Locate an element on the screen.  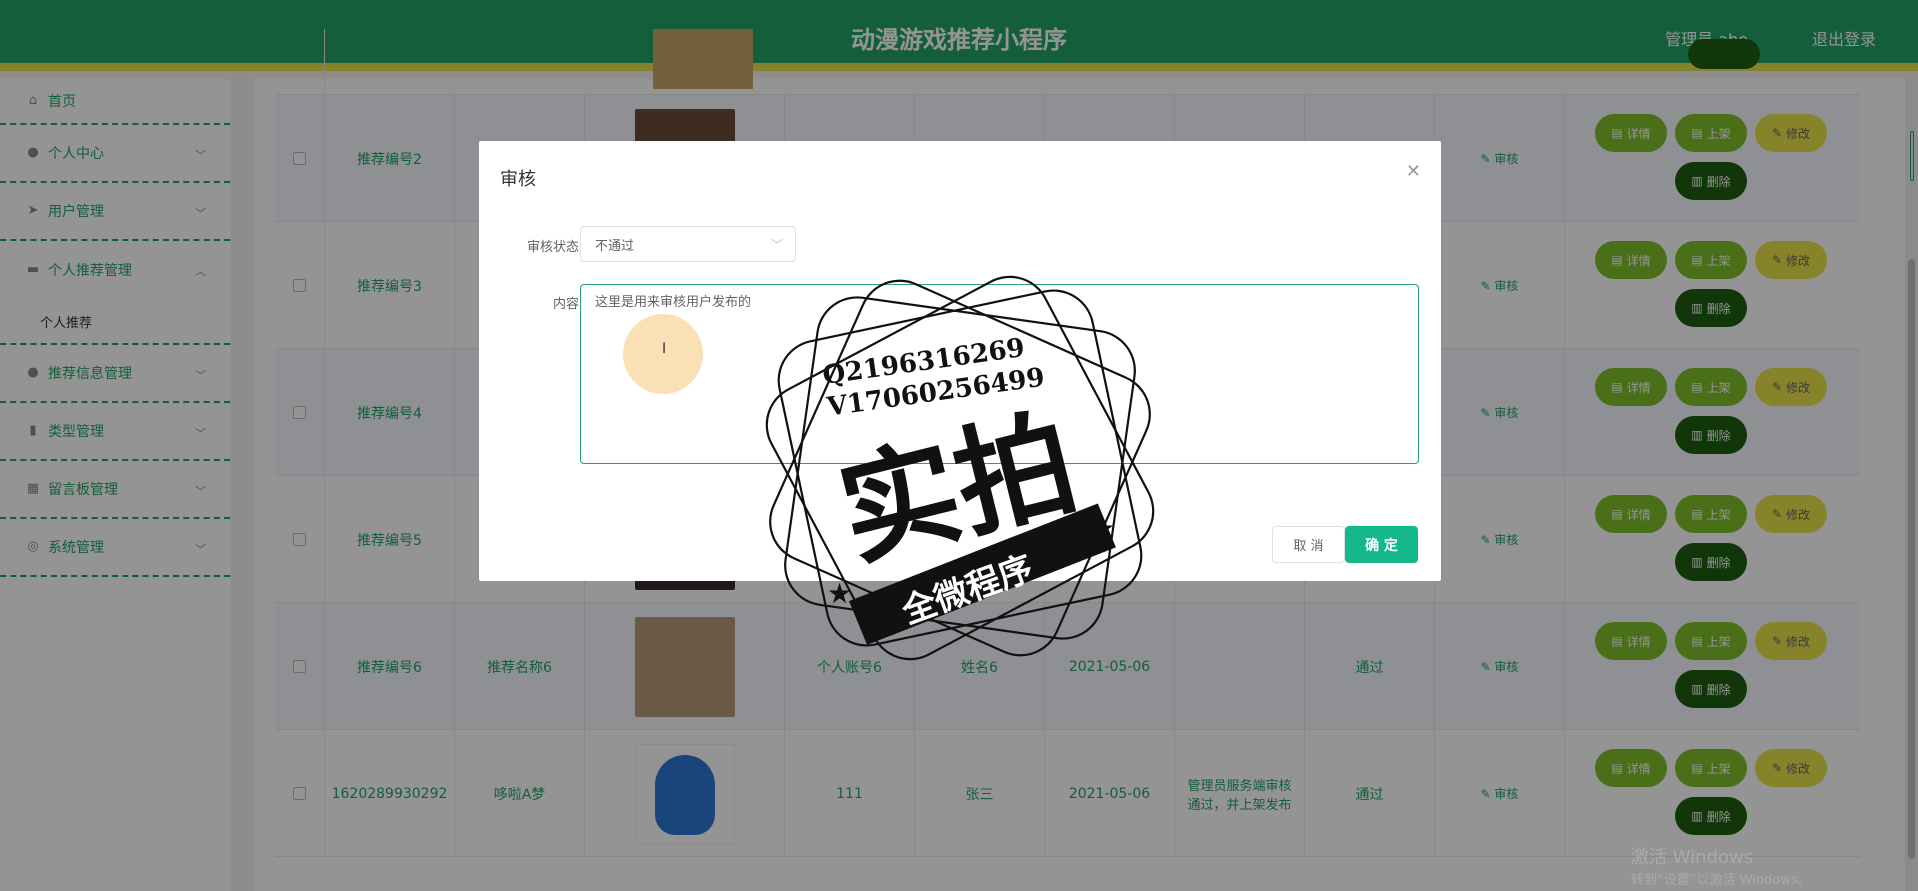
status-select: 不通过 ﹀ is located at coordinates (688, 244).